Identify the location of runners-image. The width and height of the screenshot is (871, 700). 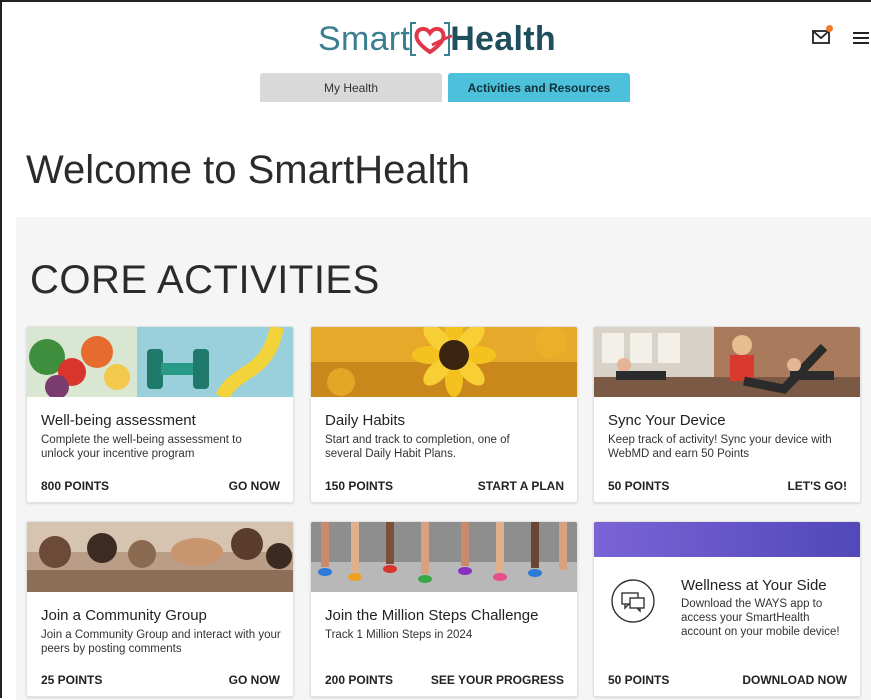
(444, 557).